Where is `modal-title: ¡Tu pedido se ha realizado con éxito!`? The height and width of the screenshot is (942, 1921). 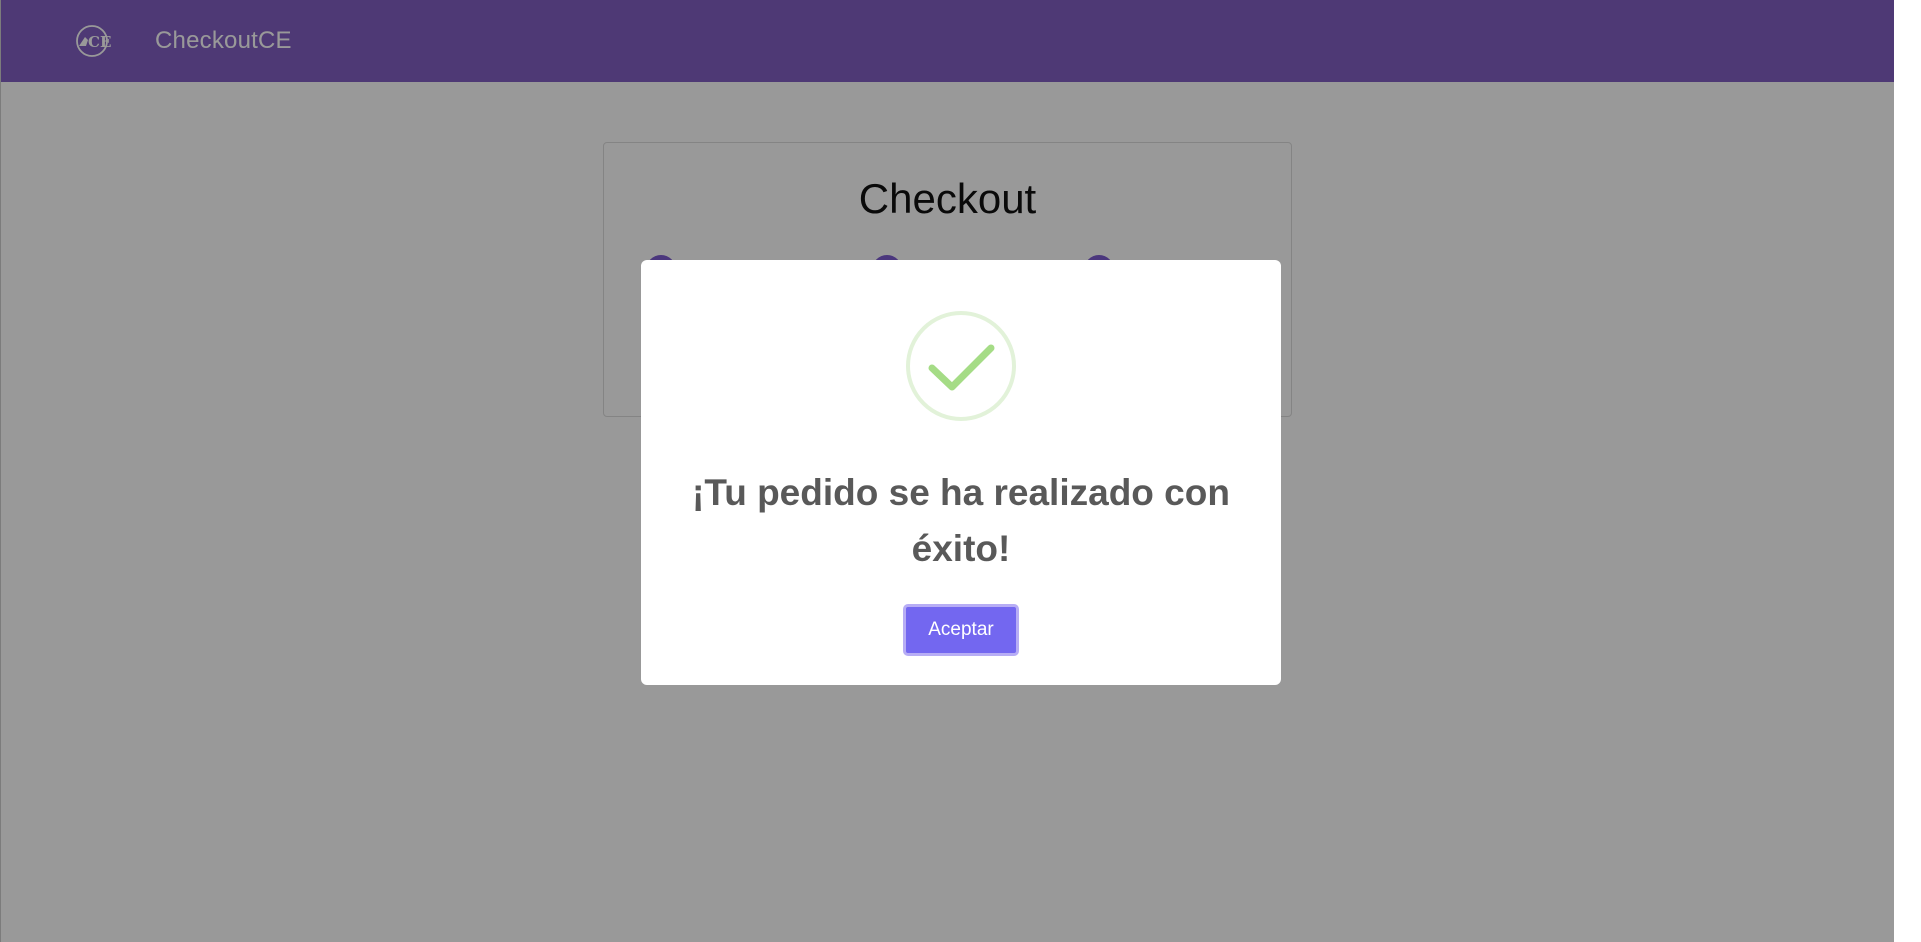 modal-title: ¡Tu pedido se ha realizado con éxito! is located at coordinates (961, 520).